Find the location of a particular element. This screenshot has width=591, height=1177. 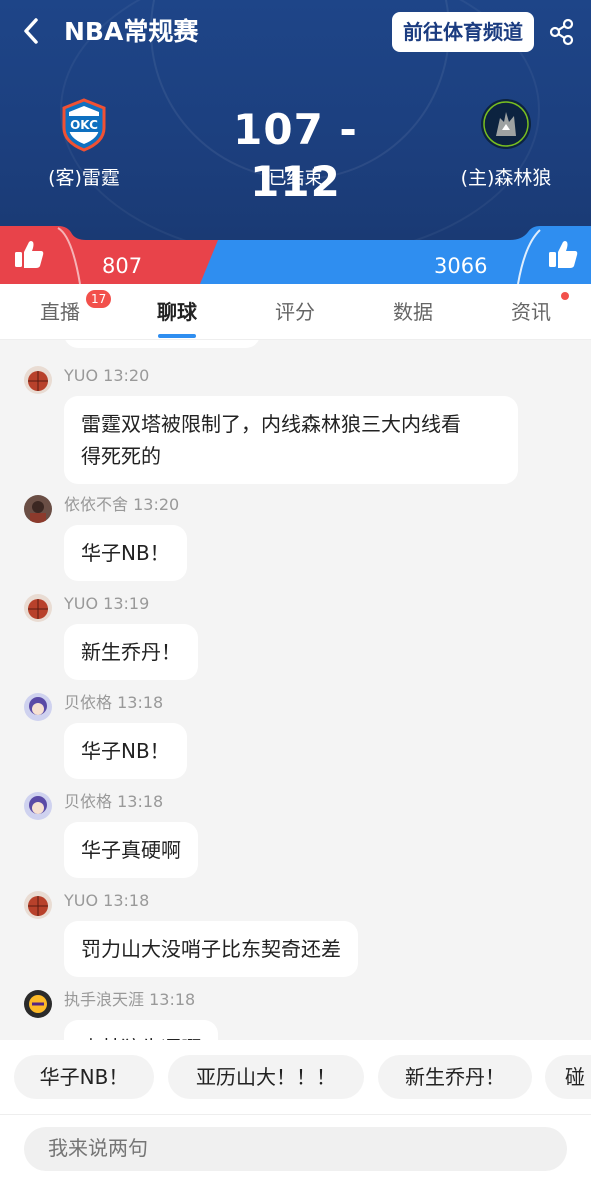

game-score: 107 - 112 is located at coordinates (295, 155).